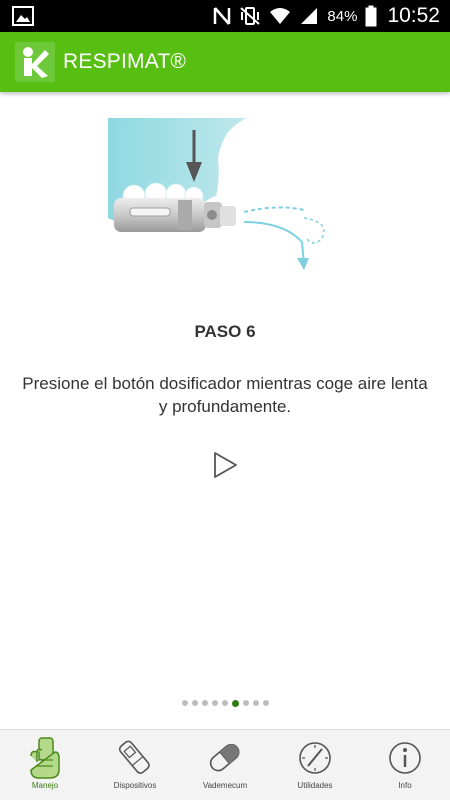  Describe the element at coordinates (225, 785) in the screenshot. I see `nav-label: Vademecum` at that location.